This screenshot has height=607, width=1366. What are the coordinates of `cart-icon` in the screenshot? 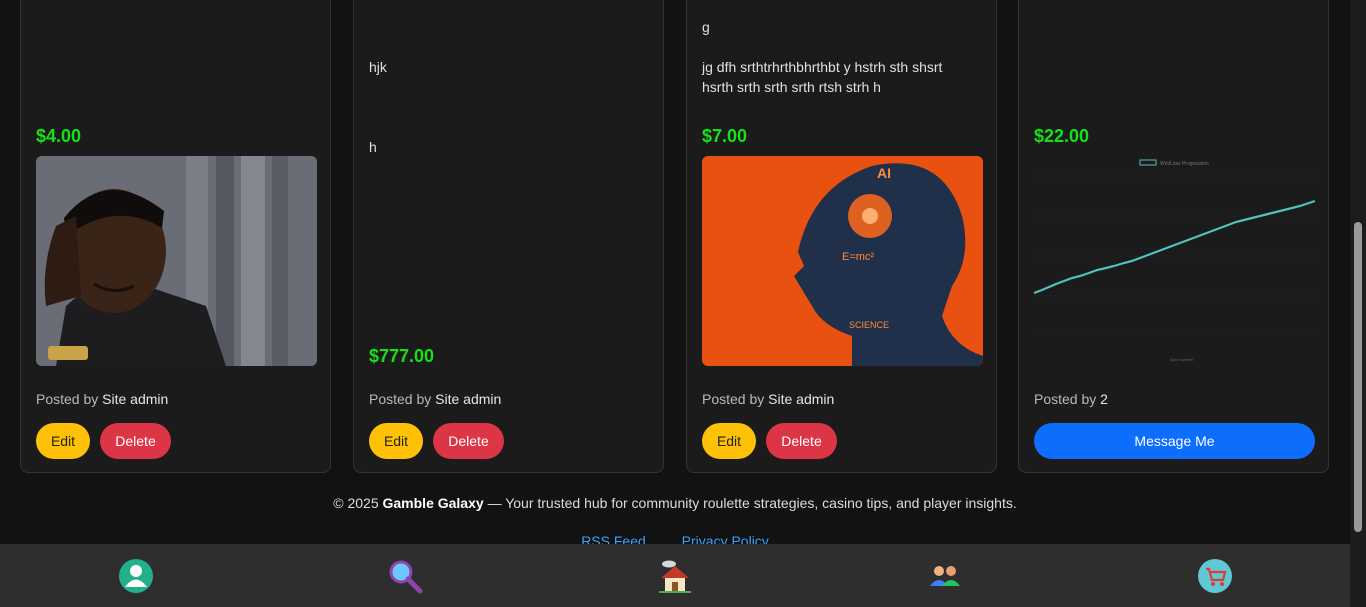 It's located at (1215, 576).